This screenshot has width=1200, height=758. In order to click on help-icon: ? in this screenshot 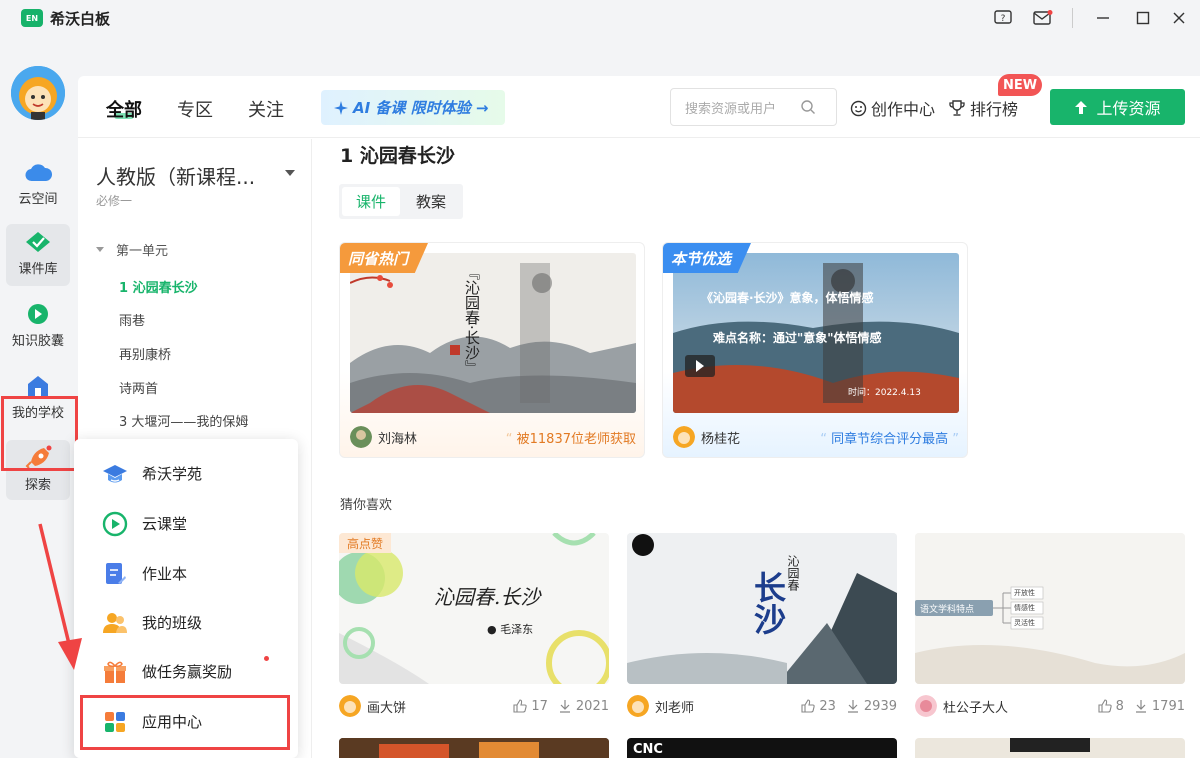, I will do `click(1003, 18)`.